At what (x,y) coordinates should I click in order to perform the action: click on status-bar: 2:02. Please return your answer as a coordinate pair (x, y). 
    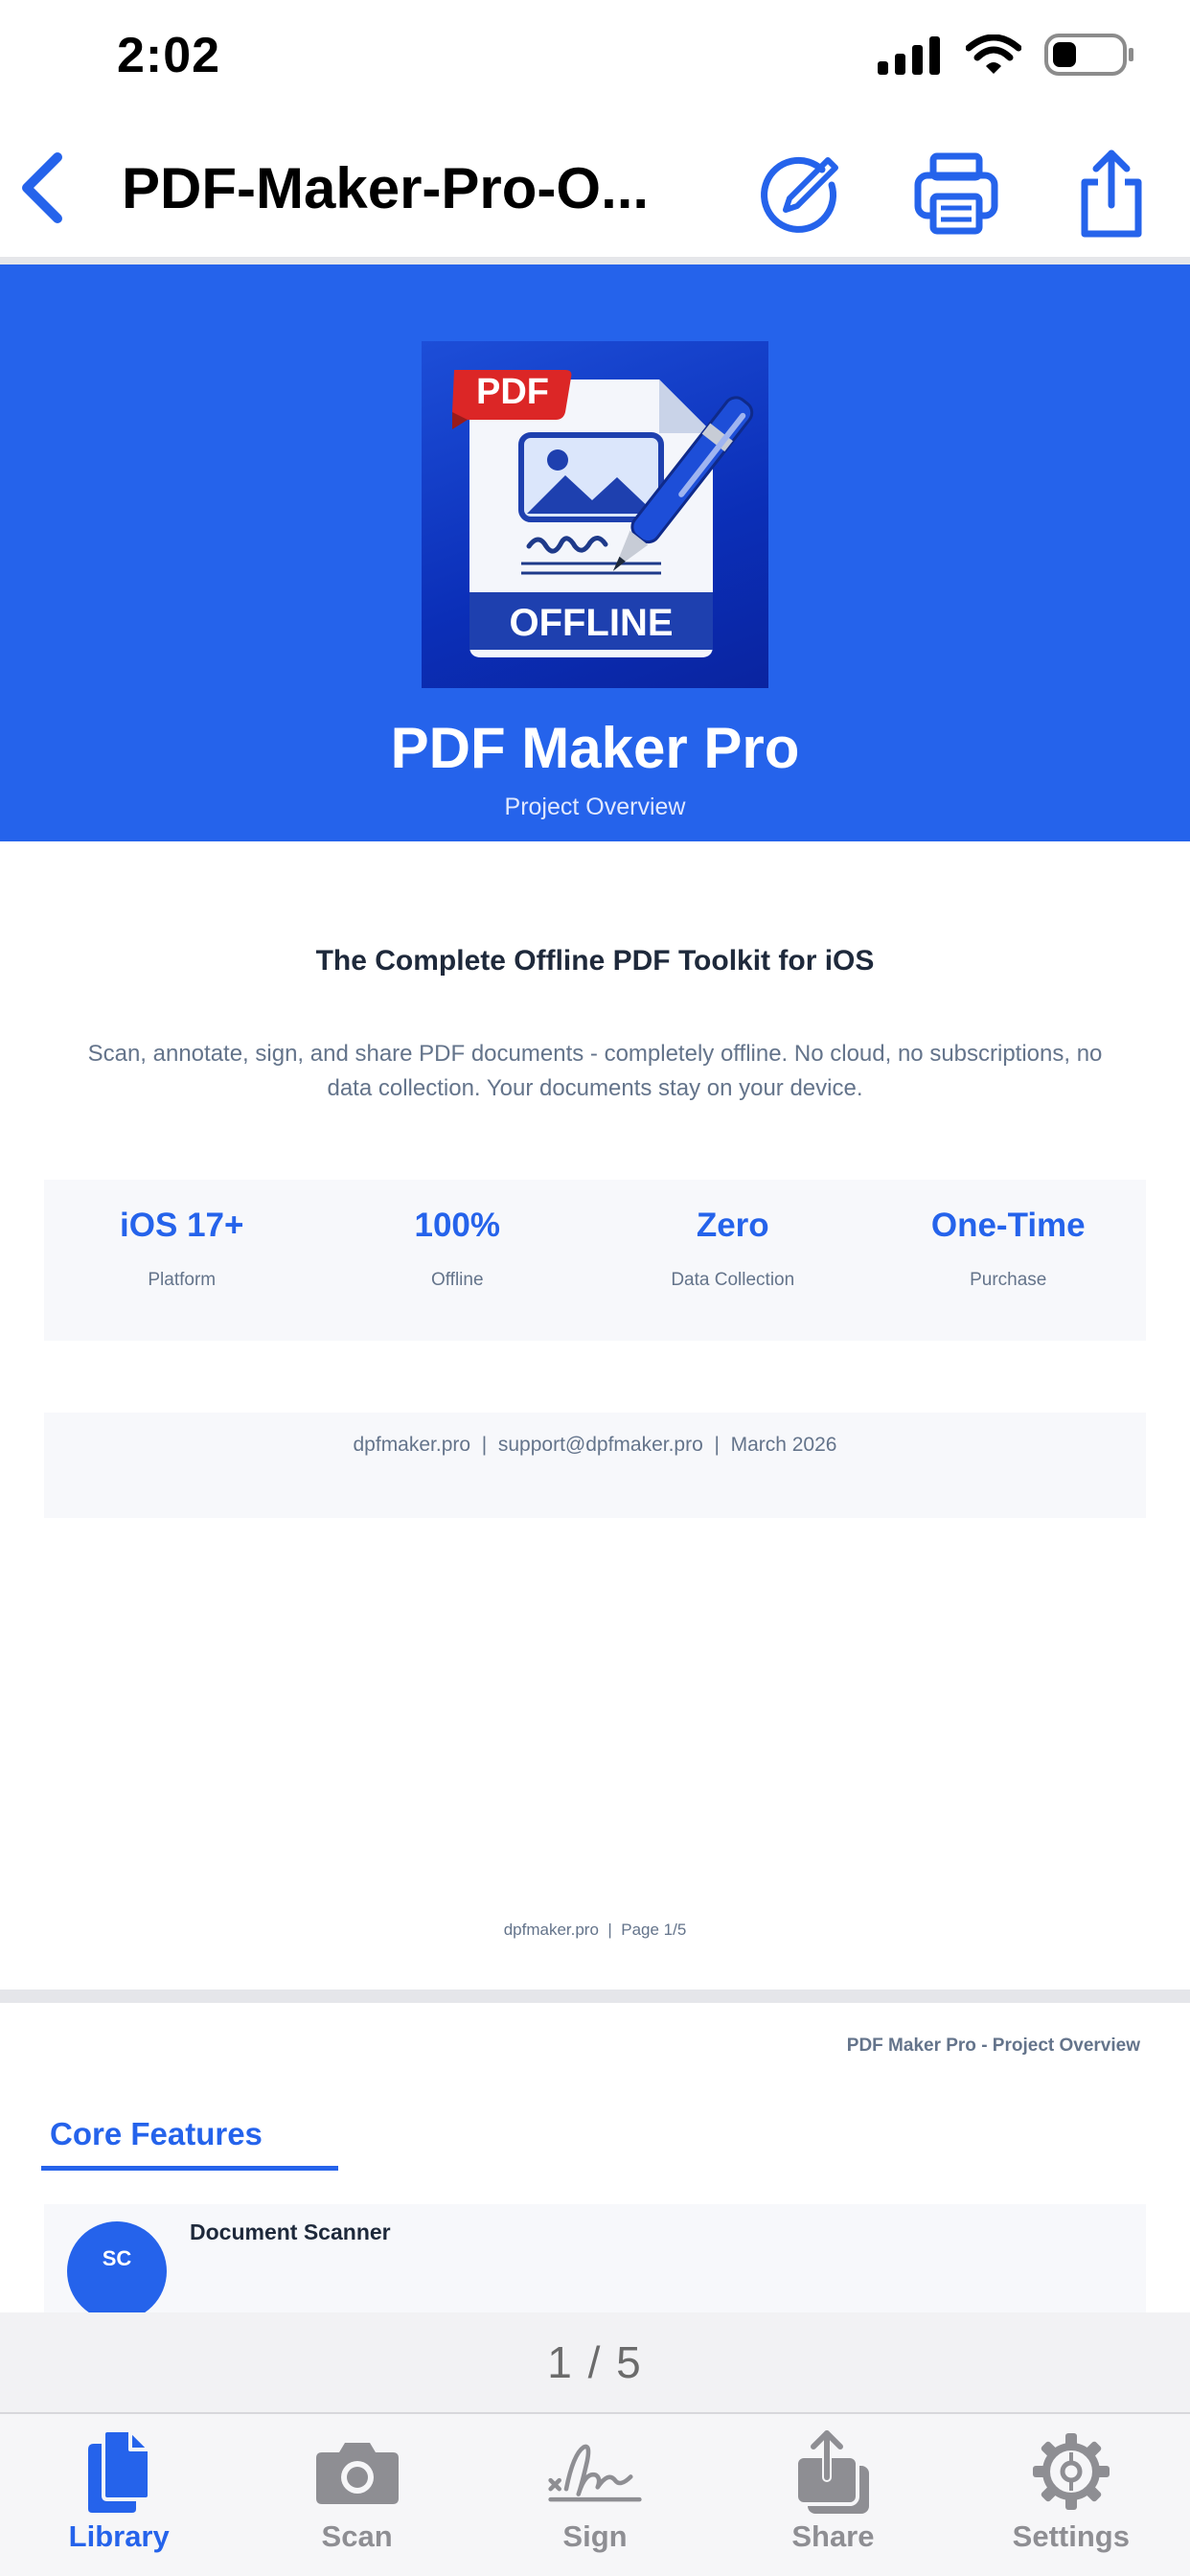
    Looking at the image, I should click on (595, 57).